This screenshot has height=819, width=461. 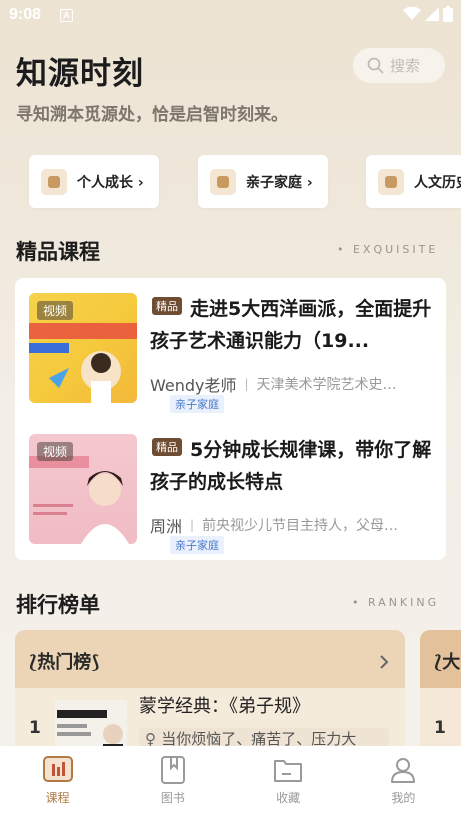 What do you see at coordinates (57, 798) in the screenshot?
I see `tab-label: 课程` at bounding box center [57, 798].